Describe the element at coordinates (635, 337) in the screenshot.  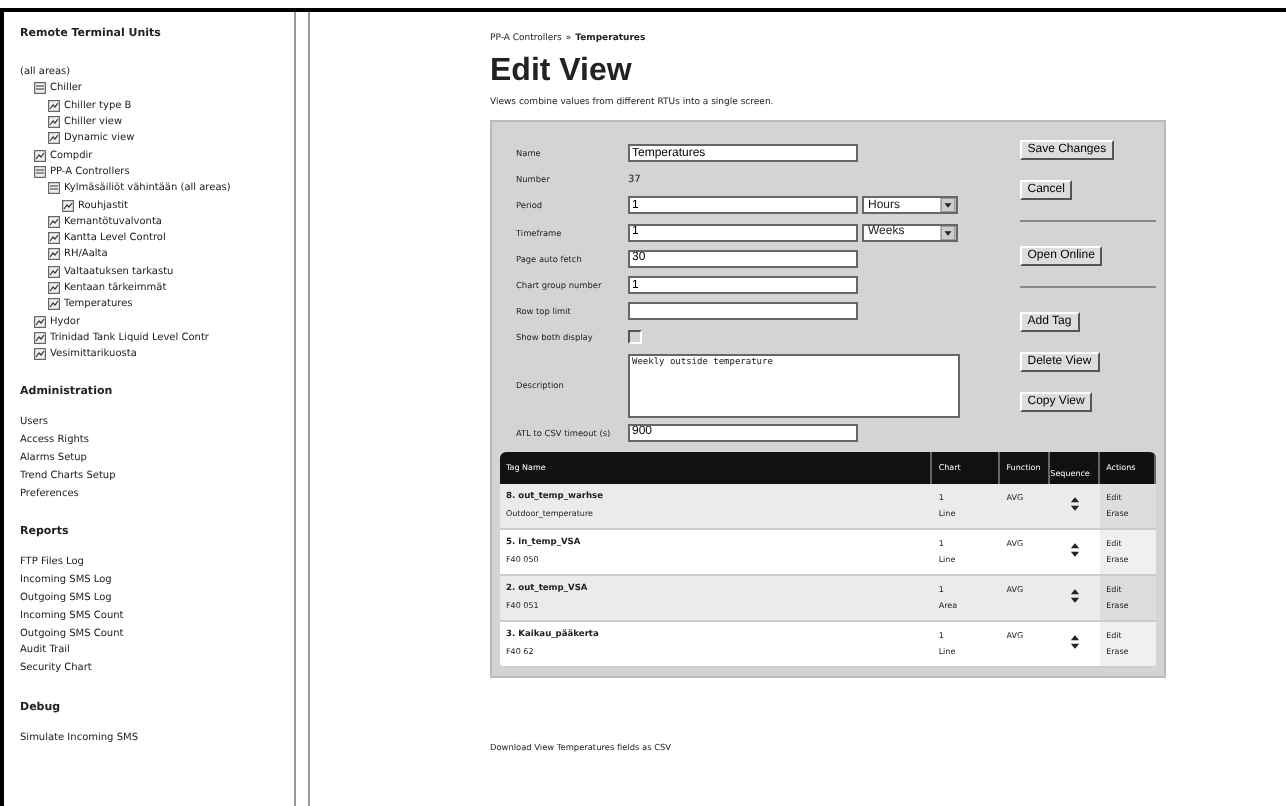
I see `checkbox` at that location.